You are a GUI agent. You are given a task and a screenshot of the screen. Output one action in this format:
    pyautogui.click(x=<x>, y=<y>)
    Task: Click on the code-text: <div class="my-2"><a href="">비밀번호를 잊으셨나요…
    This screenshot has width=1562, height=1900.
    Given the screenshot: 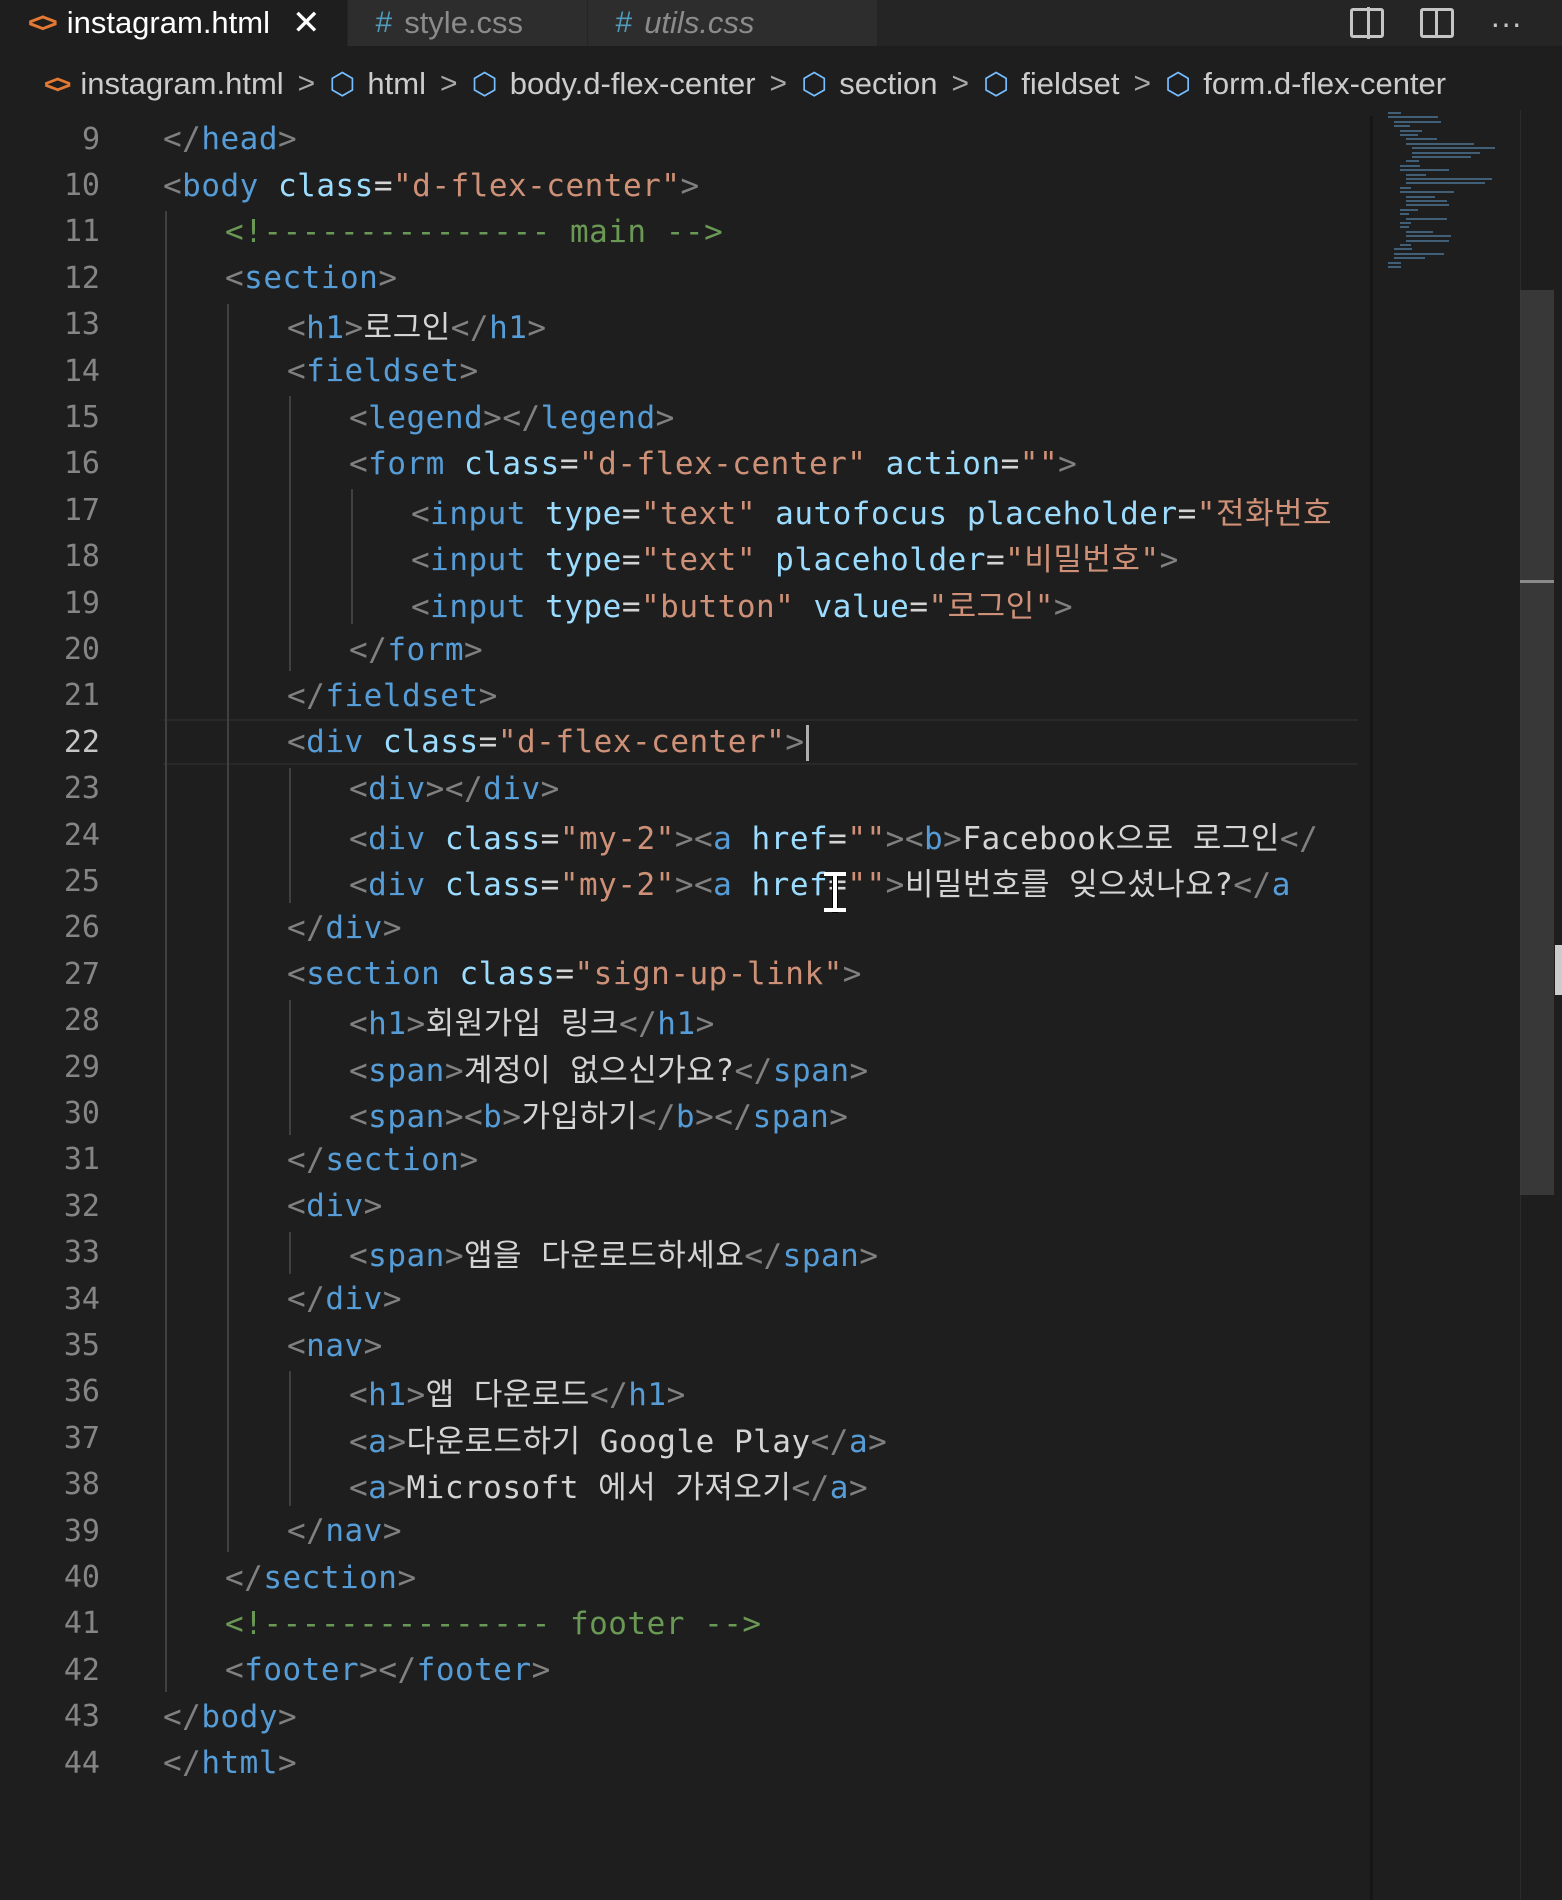 What is the action you would take?
    pyautogui.click(x=820, y=881)
    